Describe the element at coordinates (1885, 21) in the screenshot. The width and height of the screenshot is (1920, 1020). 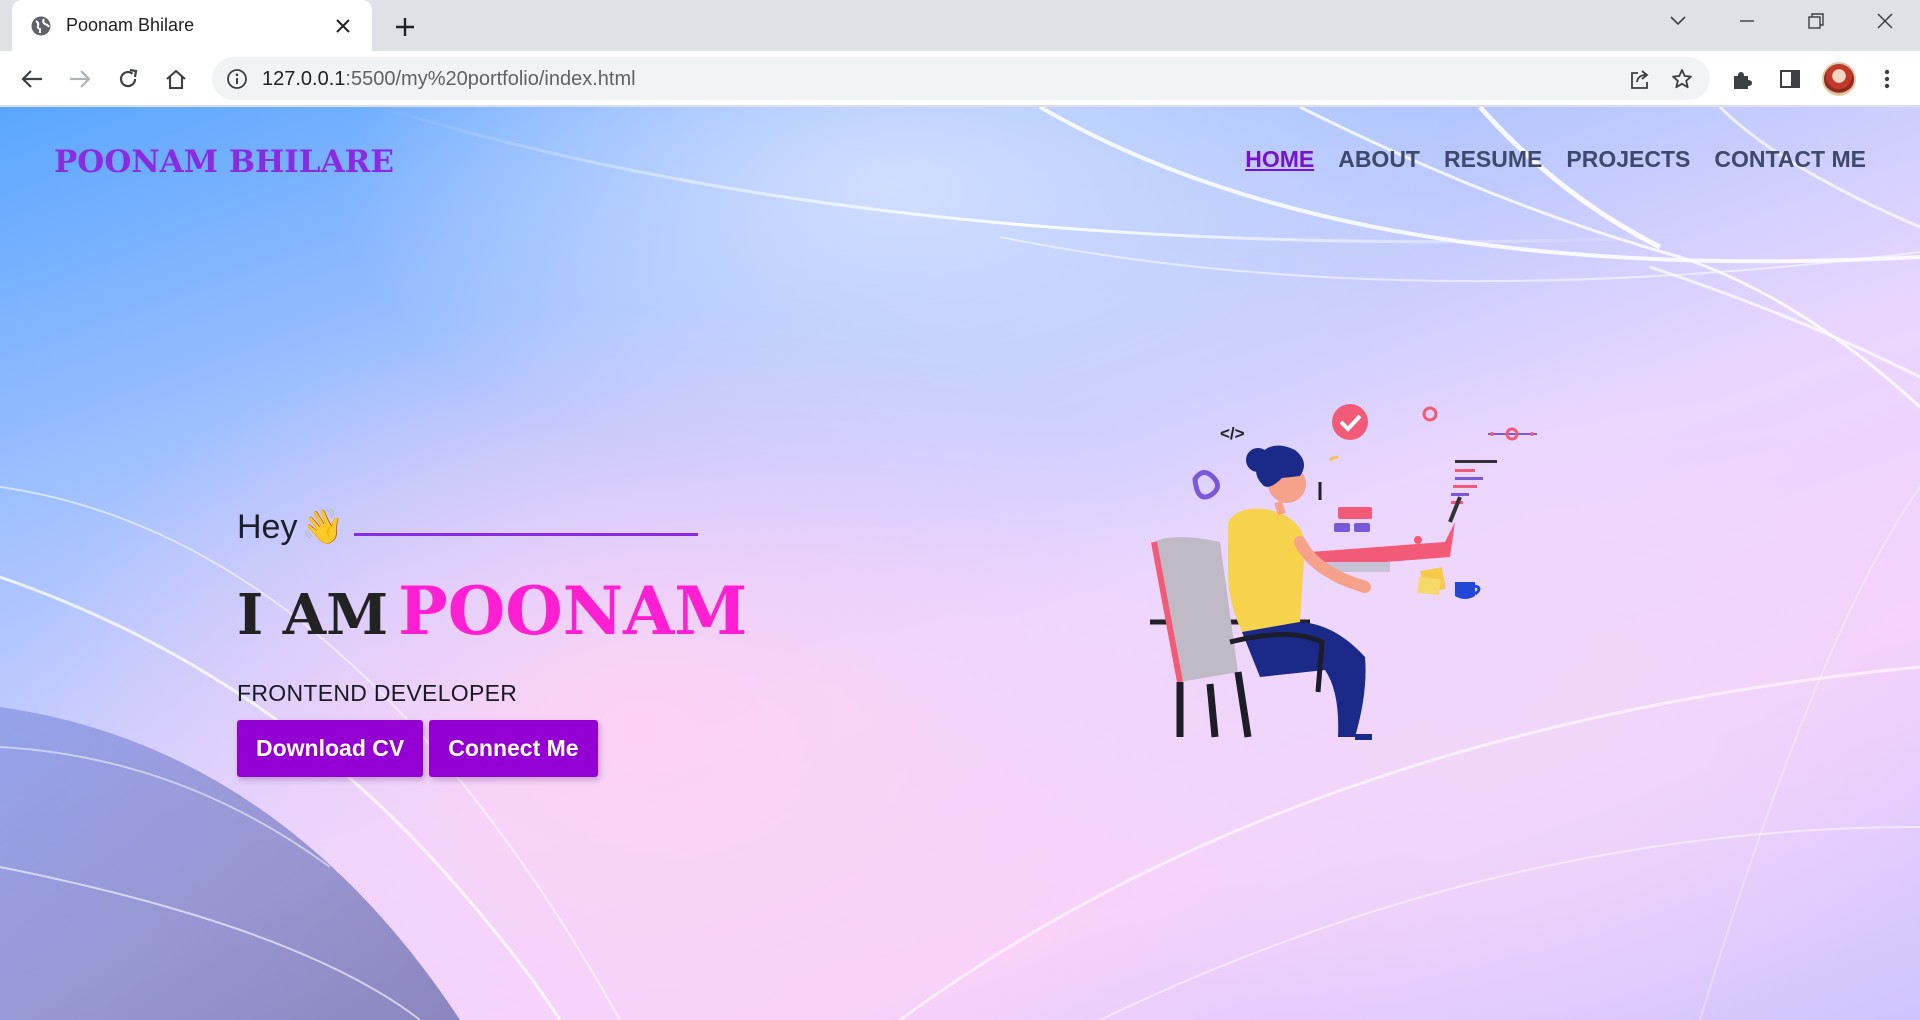
I see `close-window-icon` at that location.